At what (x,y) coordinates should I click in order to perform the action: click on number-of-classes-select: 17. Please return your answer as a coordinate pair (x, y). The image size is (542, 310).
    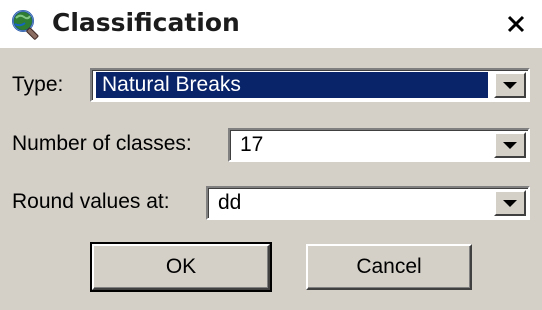
    Looking at the image, I should click on (379, 145).